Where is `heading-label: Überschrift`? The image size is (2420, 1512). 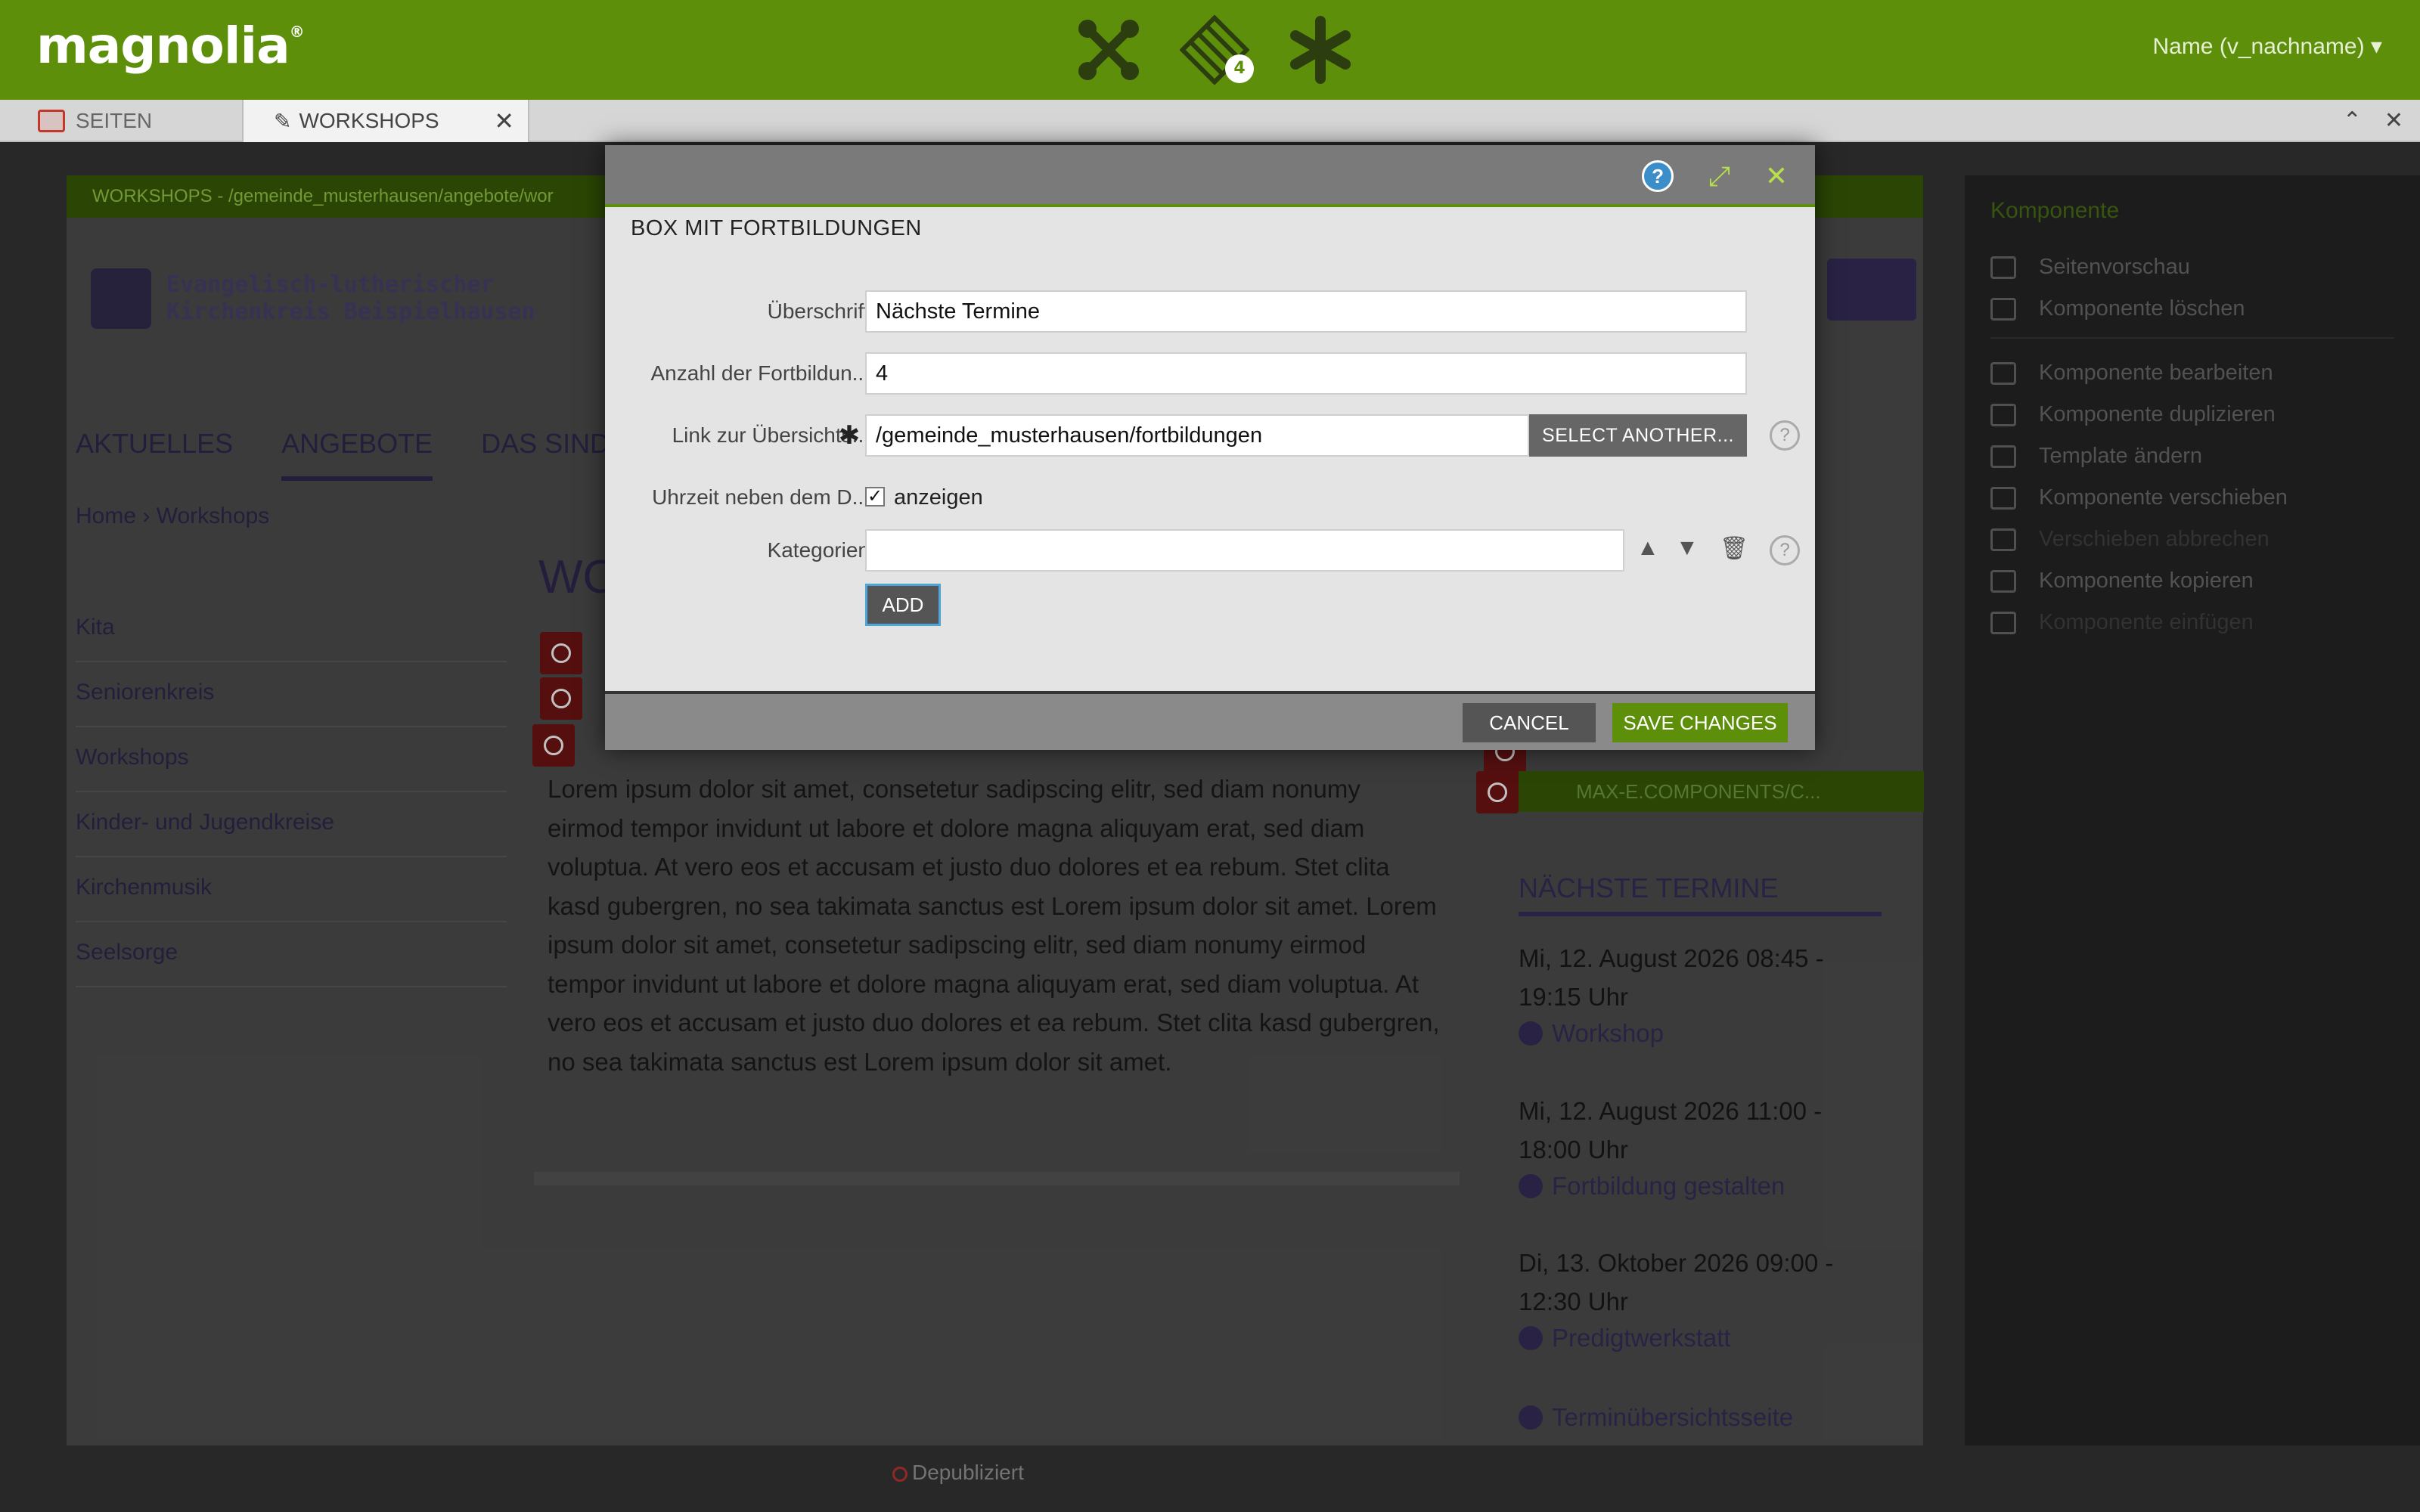
heading-label: Überschrift is located at coordinates (818, 311).